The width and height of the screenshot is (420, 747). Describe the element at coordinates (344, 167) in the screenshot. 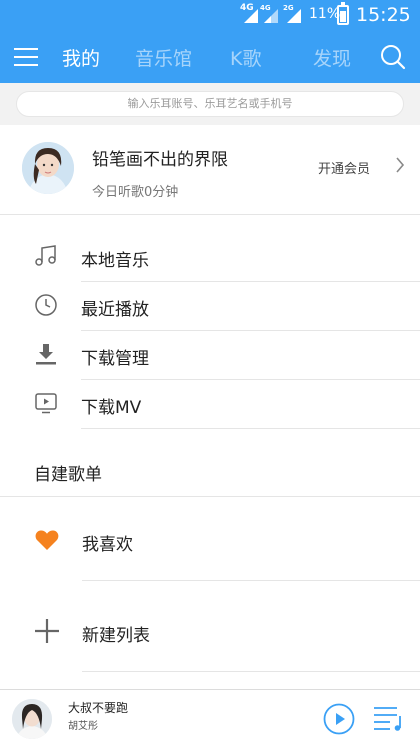

I see `vip-button: 开通会员` at that location.